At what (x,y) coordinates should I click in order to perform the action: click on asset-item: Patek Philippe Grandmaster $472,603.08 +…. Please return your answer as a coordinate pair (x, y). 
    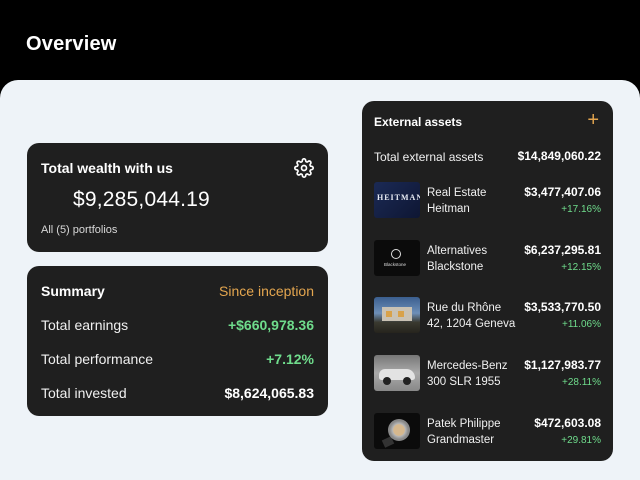
    Looking at the image, I should click on (487, 433).